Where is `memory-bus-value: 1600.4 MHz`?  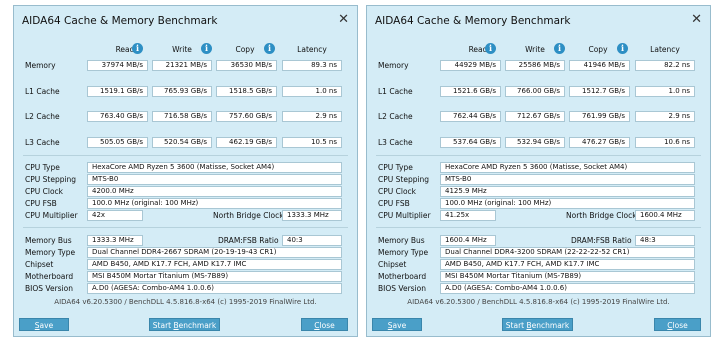
memory-bus-value: 1600.4 MHz is located at coordinates (468, 240).